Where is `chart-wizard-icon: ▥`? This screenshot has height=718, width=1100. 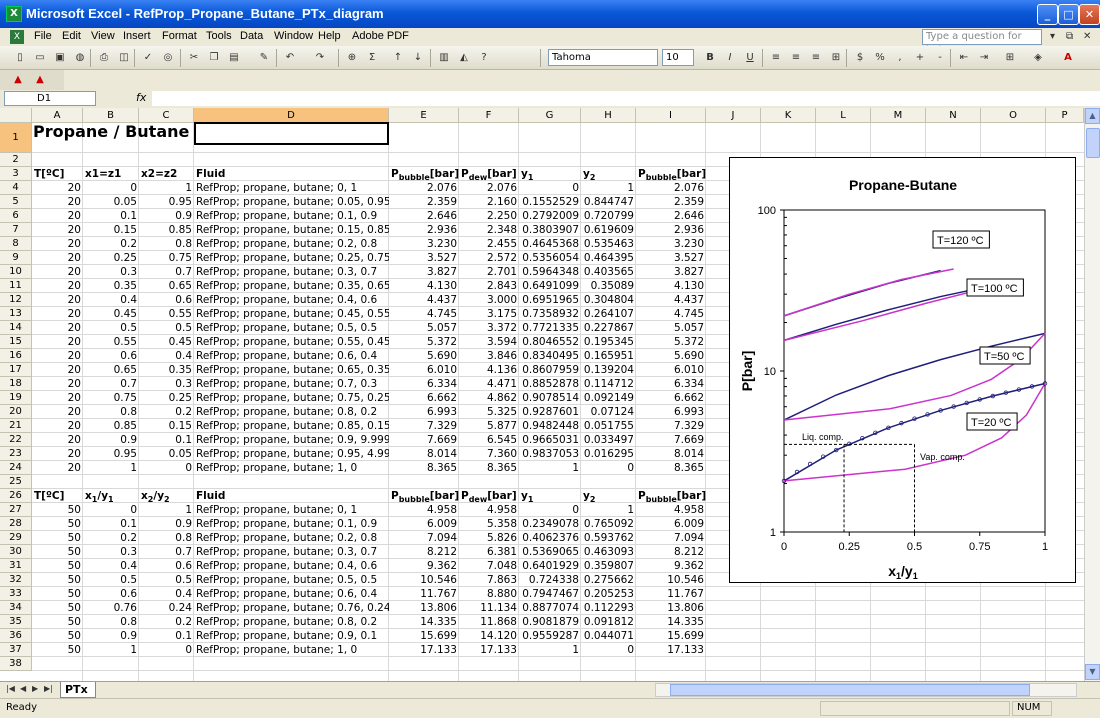
chart-wizard-icon: ▥ is located at coordinates (444, 58).